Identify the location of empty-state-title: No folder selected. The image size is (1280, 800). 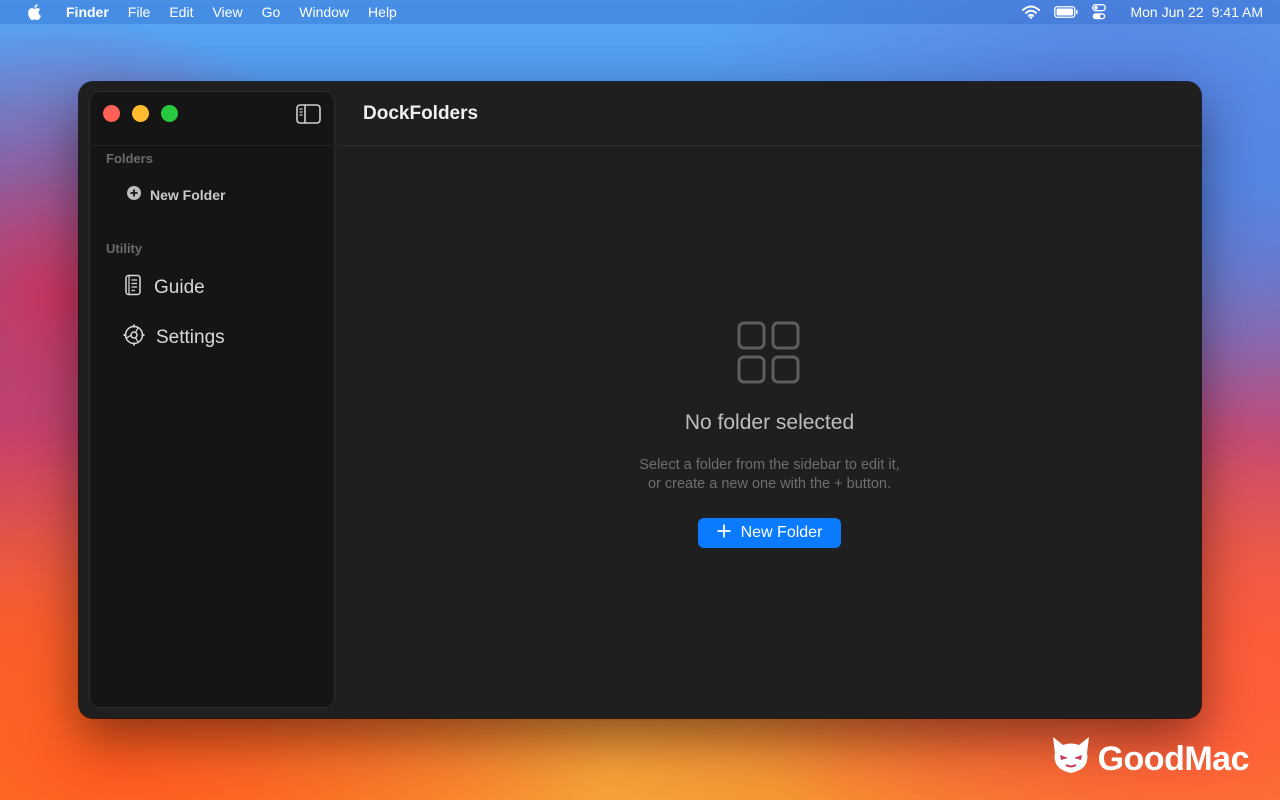
(769, 422).